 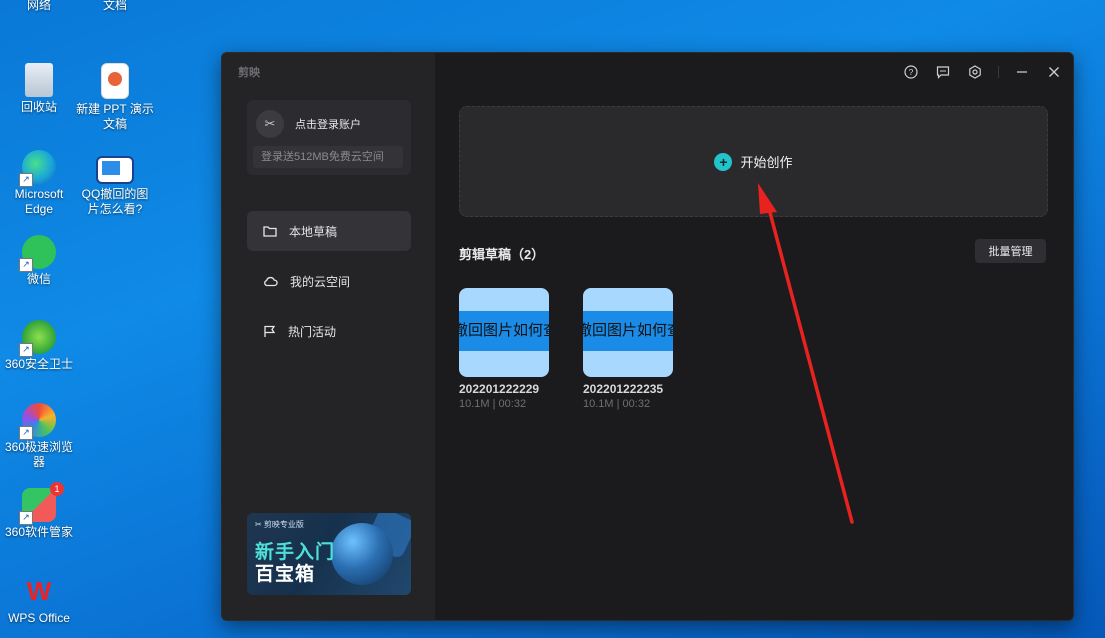 I want to click on 360-software-icon: 1 ↗, so click(x=41, y=503).